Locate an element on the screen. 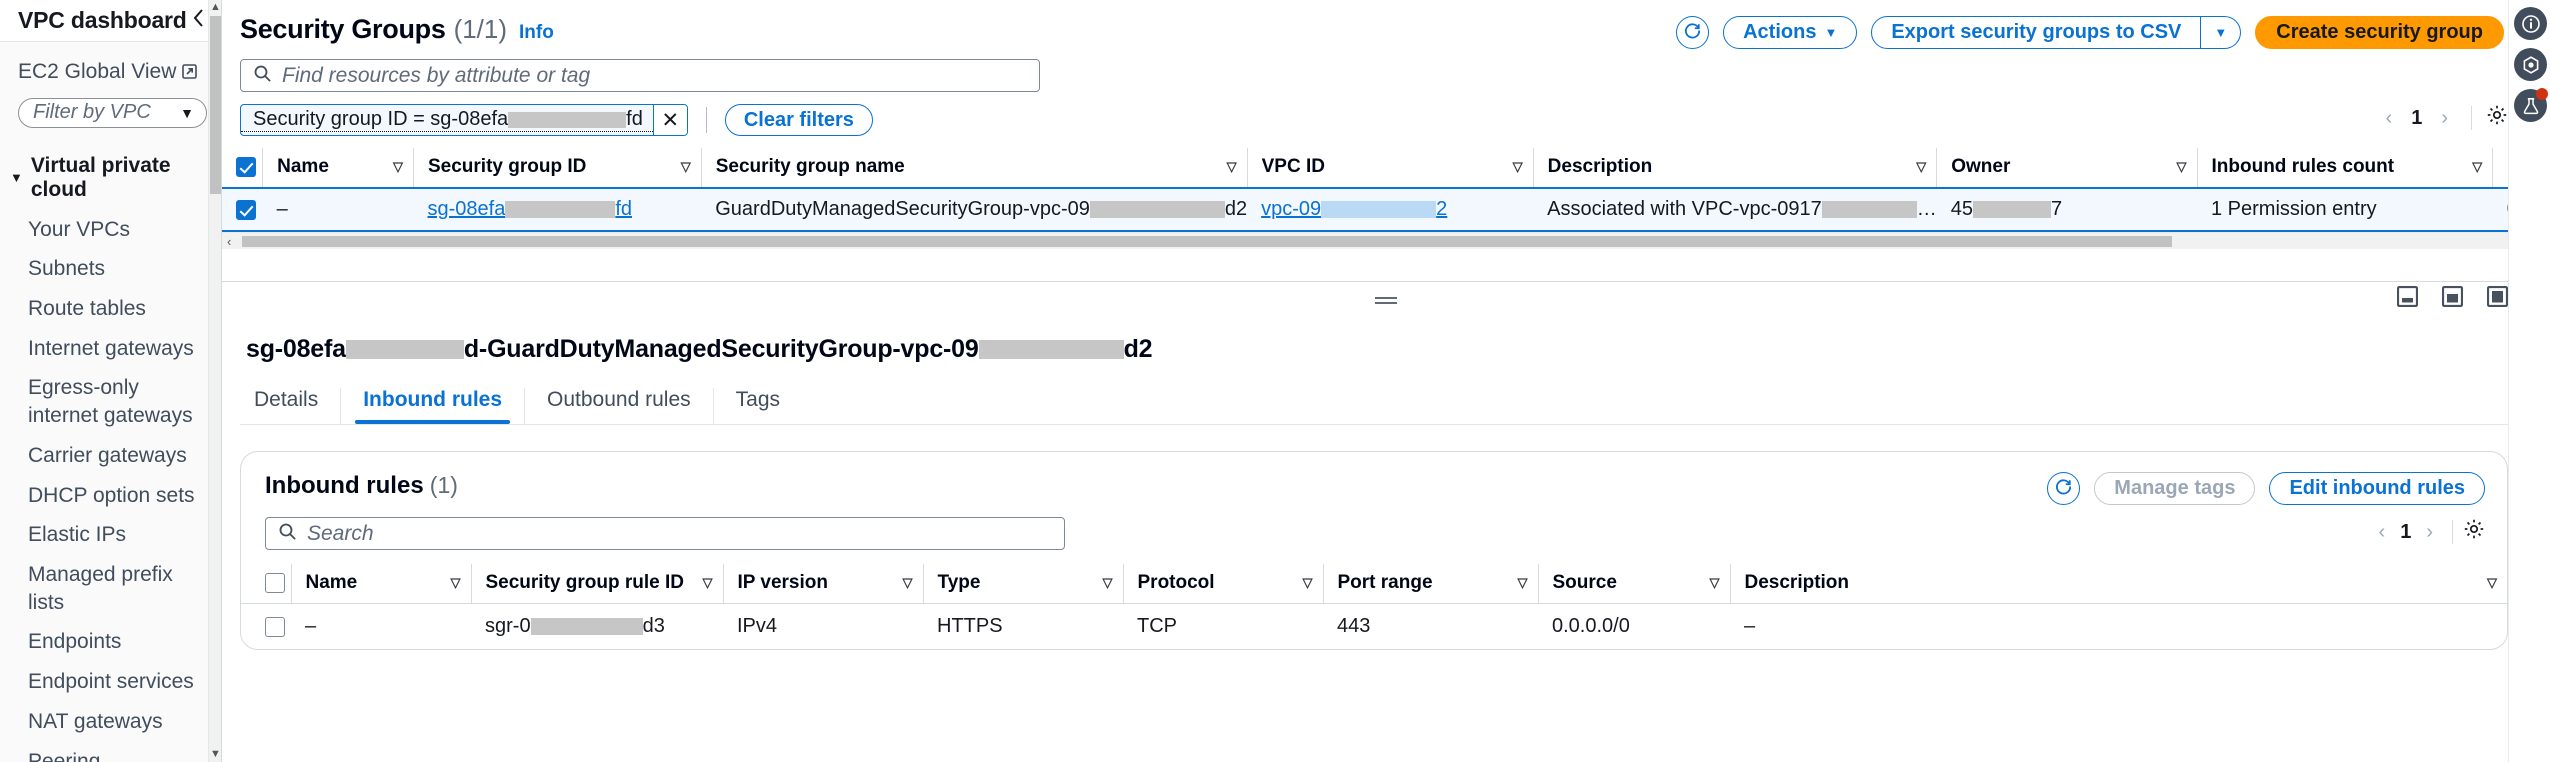  sidebar-item-nat-gateways: NAT gateways is located at coordinates (110, 722).